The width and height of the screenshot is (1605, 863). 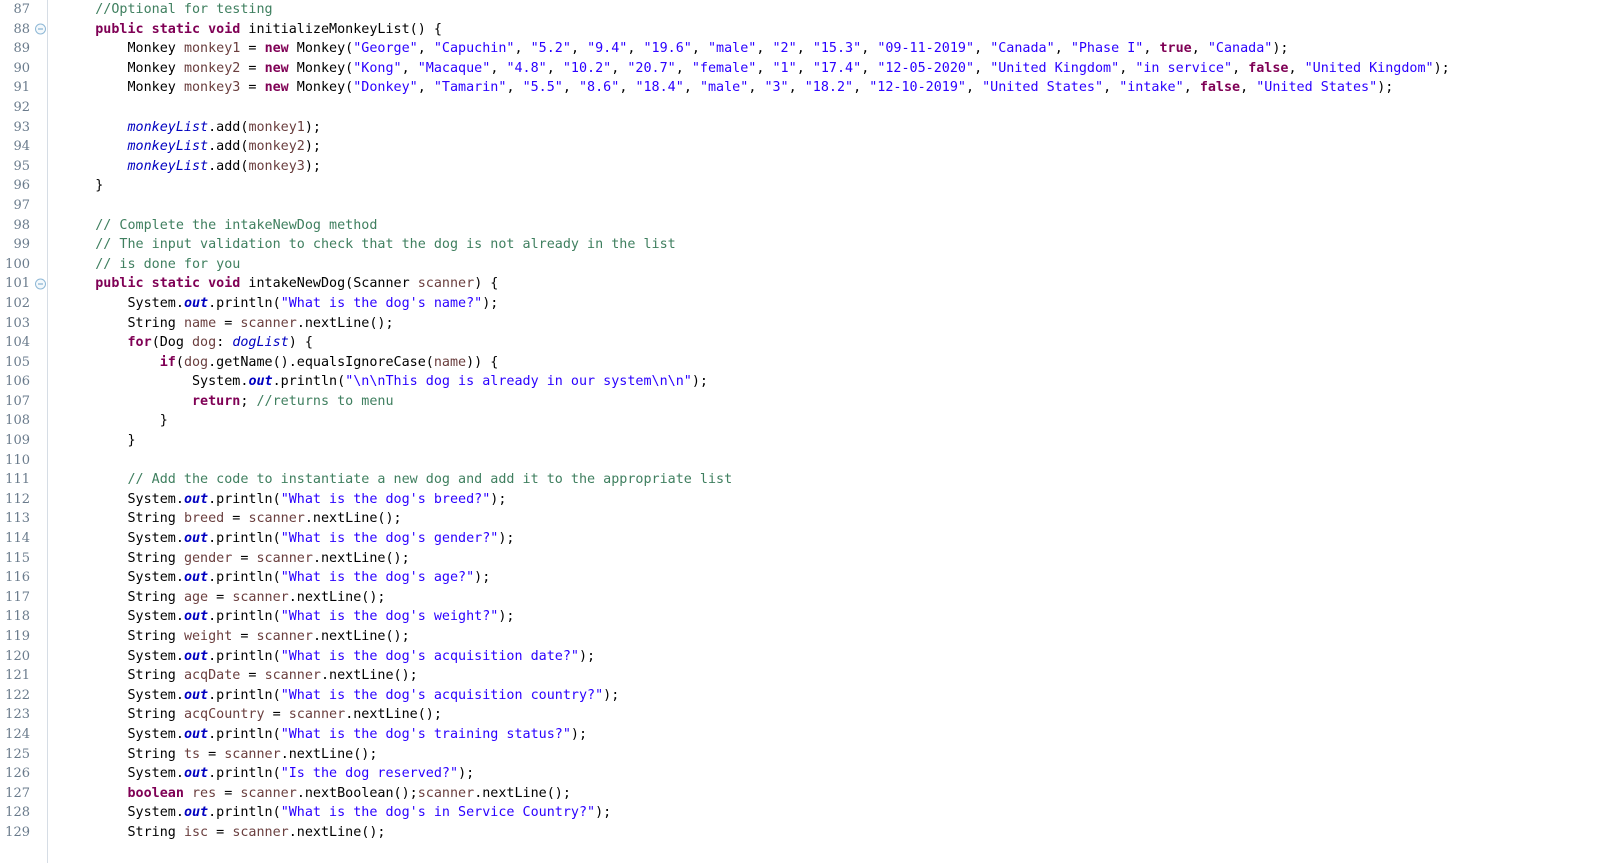 What do you see at coordinates (826, 147) in the screenshot?
I see `code-line-94: monkeyList.add(monkey2);` at bounding box center [826, 147].